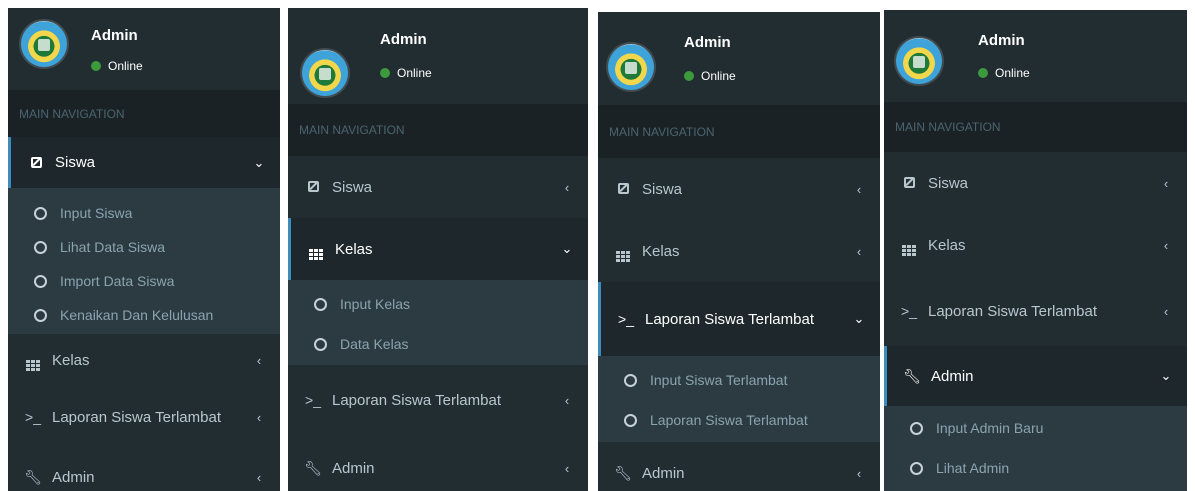 The width and height of the screenshot is (1195, 491). I want to click on nav-item-laporan: >_ Laporan Siswa Terlambat ⌄, so click(739, 319).